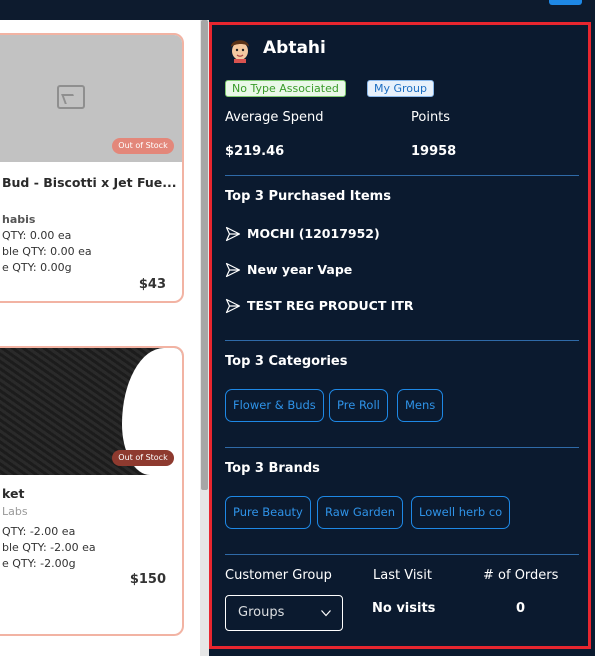 The height and width of the screenshot is (656, 595). Describe the element at coordinates (400, 88) in the screenshot. I see `customer-group-tag: My Group` at that location.